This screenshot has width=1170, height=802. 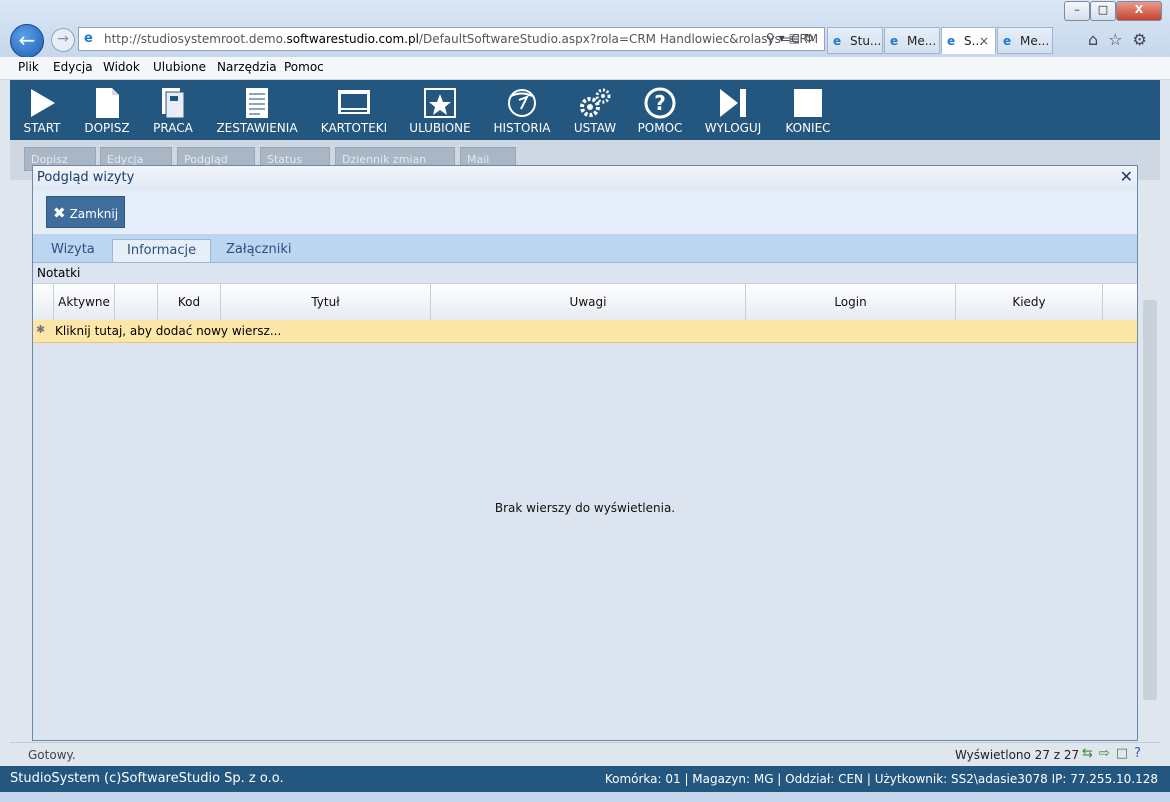 What do you see at coordinates (179, 67) in the screenshot?
I see `menu-ulubione: Ulubione` at bounding box center [179, 67].